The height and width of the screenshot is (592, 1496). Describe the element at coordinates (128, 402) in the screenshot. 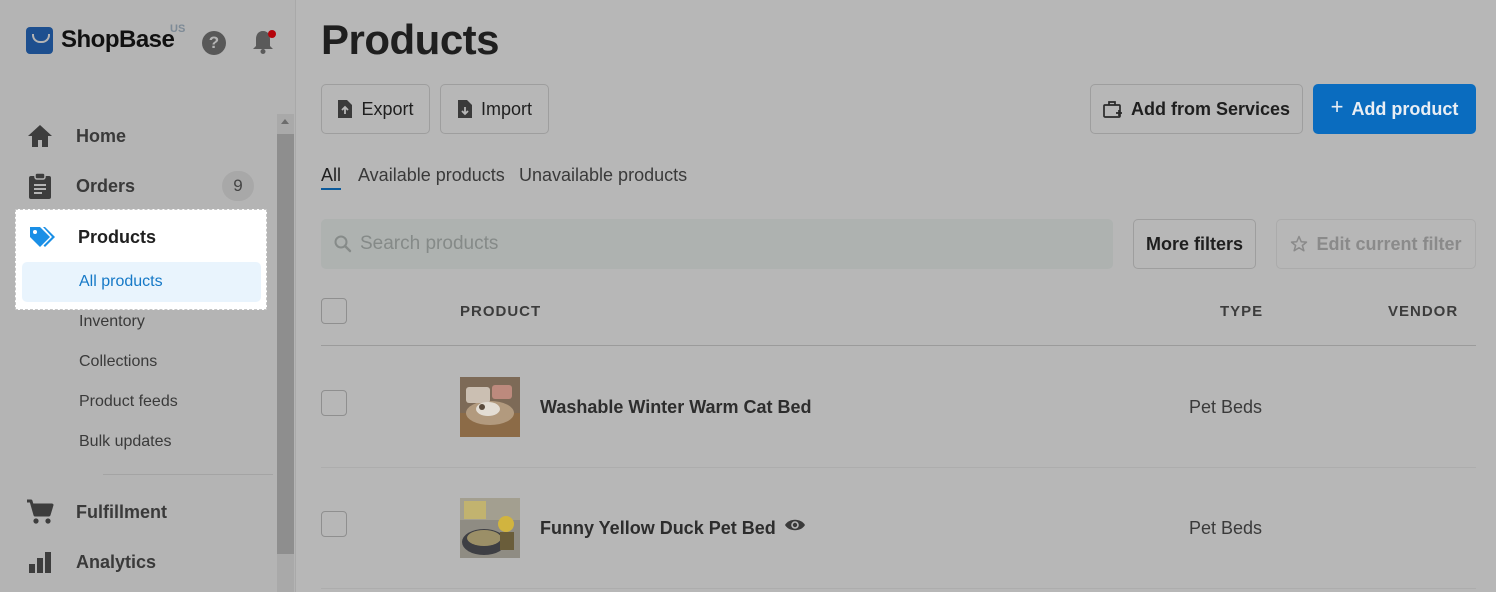

I see `sidebar-subitem-product-feeds: Product feeds` at that location.